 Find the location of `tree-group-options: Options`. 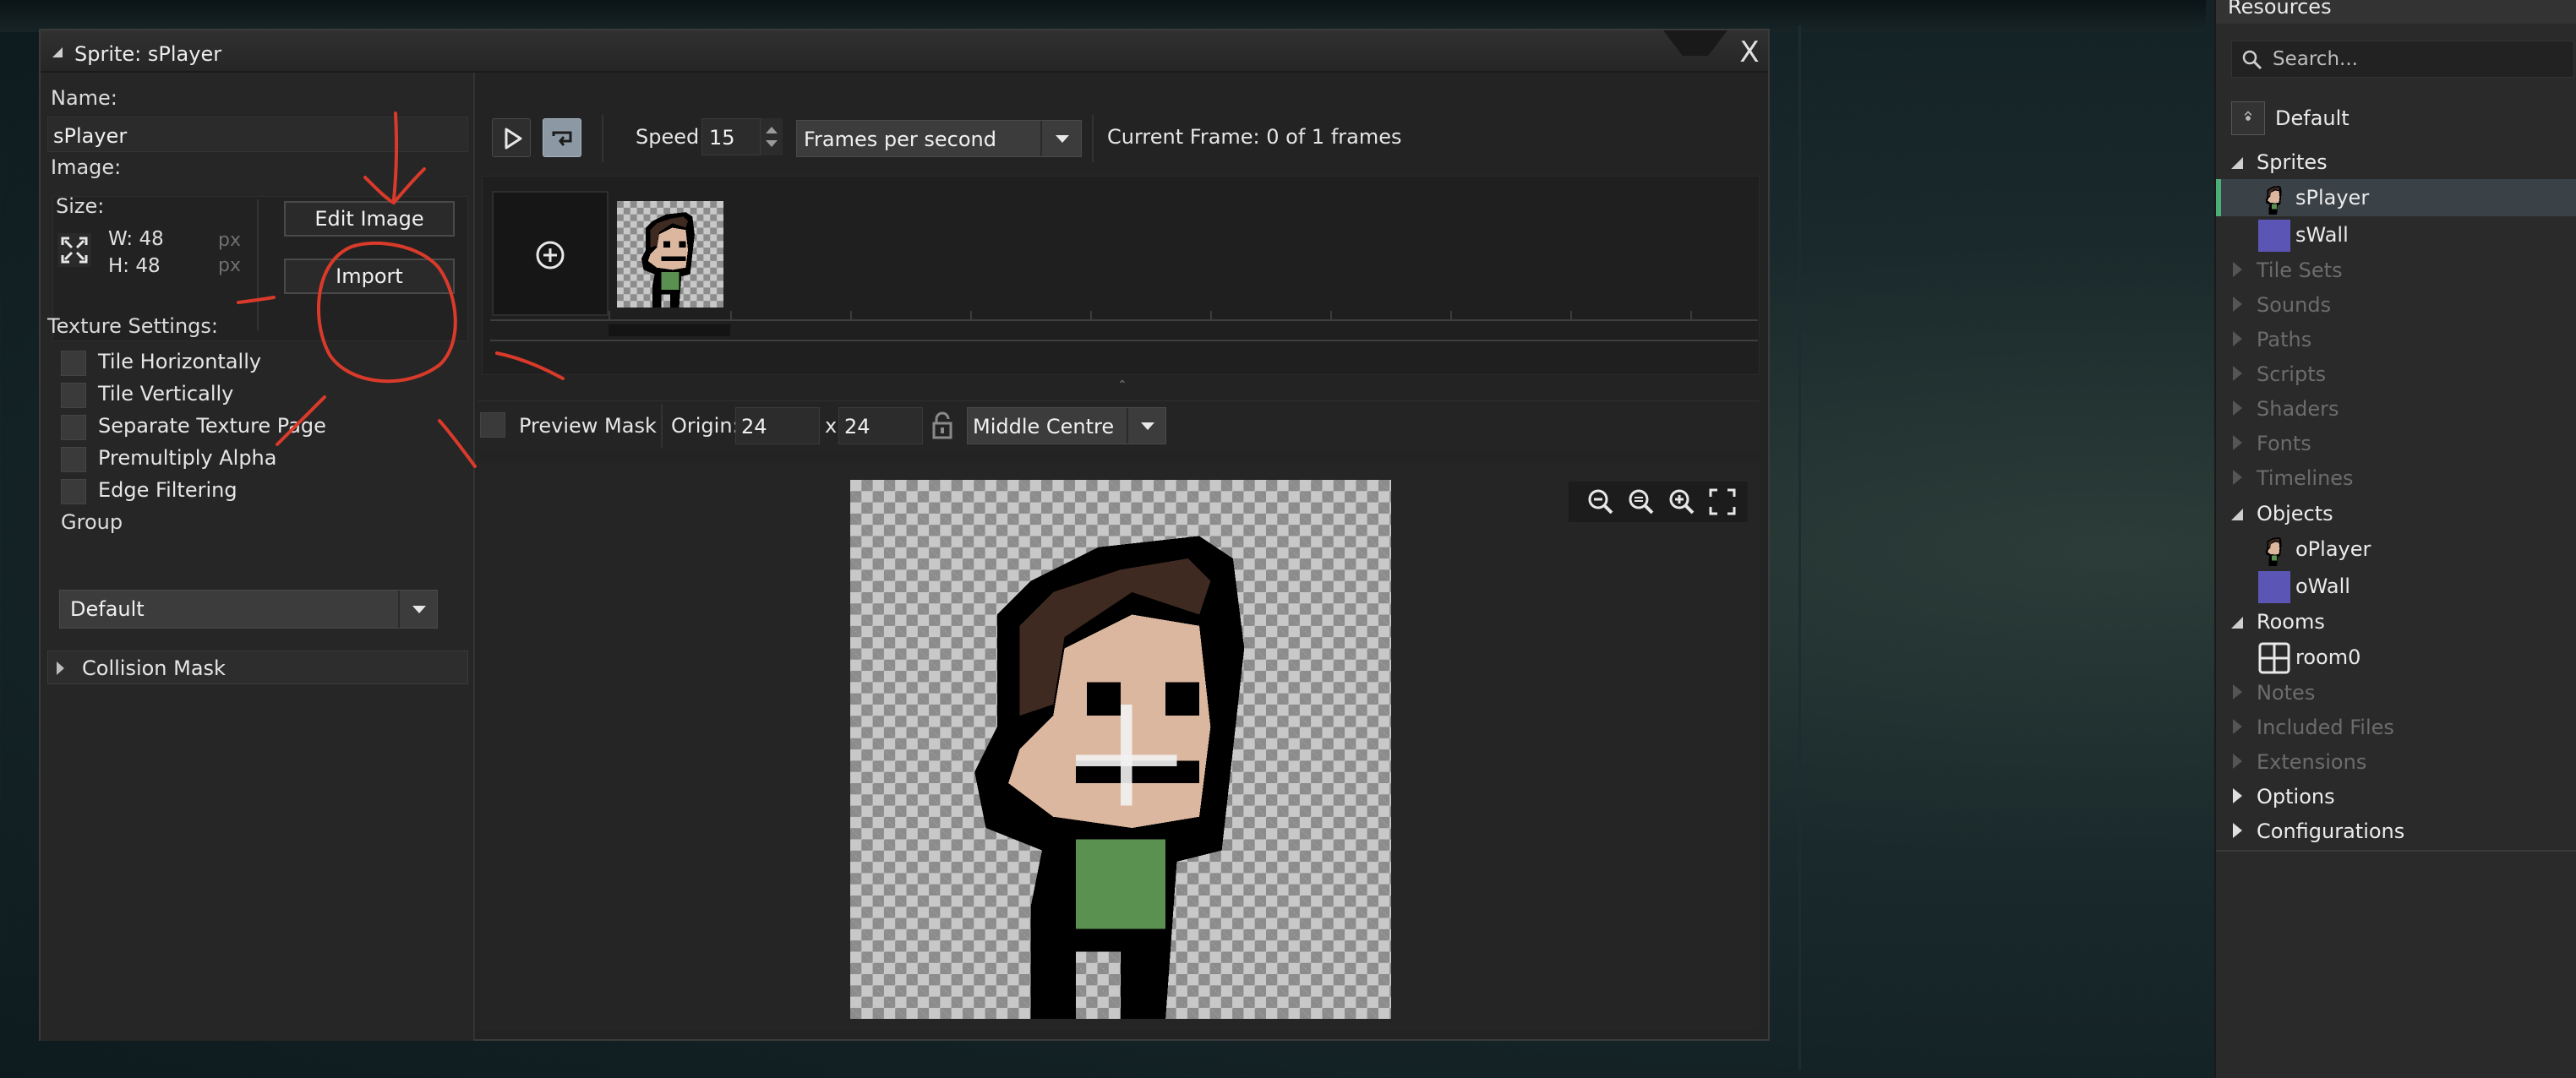

tree-group-options: Options is located at coordinates (2396, 797).